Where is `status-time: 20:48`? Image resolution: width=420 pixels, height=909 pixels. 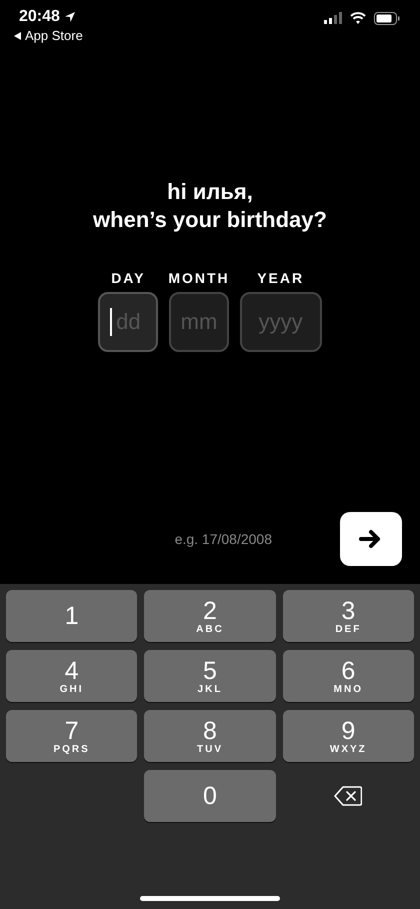
status-time: 20:48 is located at coordinates (39, 17).